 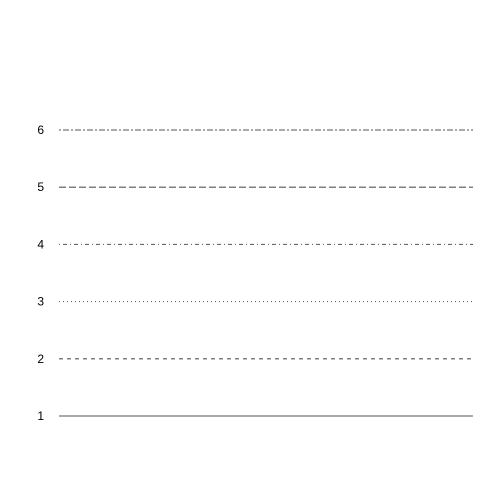 What do you see at coordinates (40, 130) in the screenshot?
I see `y-tick-label-6: 6` at bounding box center [40, 130].